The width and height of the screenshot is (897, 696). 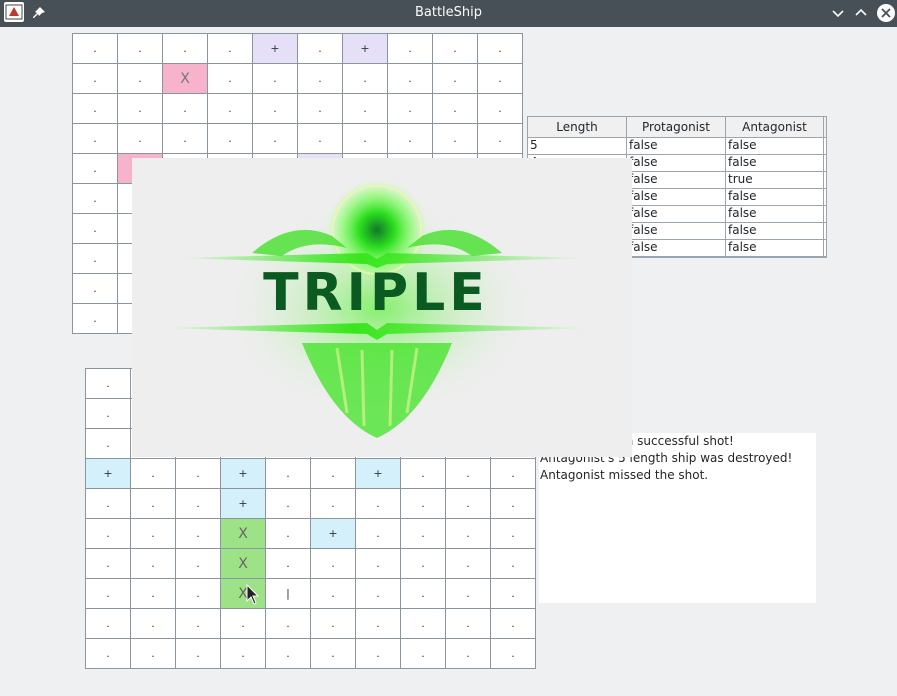 I want to click on table-row: 5 false false, so click(x=677, y=146).